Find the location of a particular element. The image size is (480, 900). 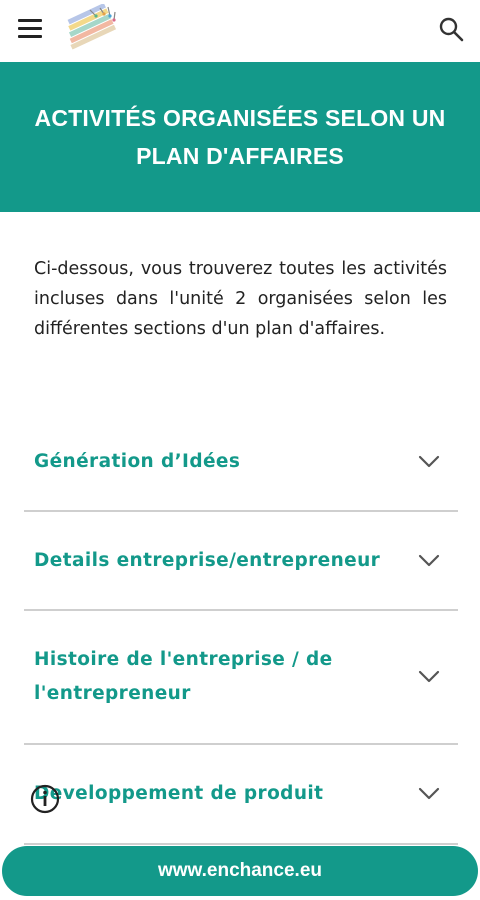

accordion-item-generation-idees: Génération d’Idées is located at coordinates (241, 462).